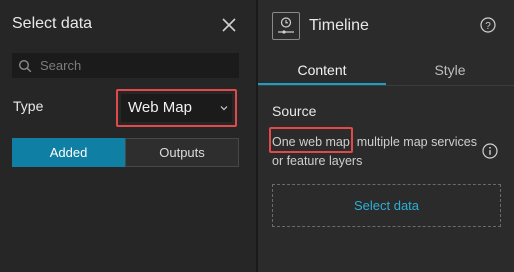  Describe the element at coordinates (182, 152) in the screenshot. I see `outputs-tab-button: Outputs` at that location.